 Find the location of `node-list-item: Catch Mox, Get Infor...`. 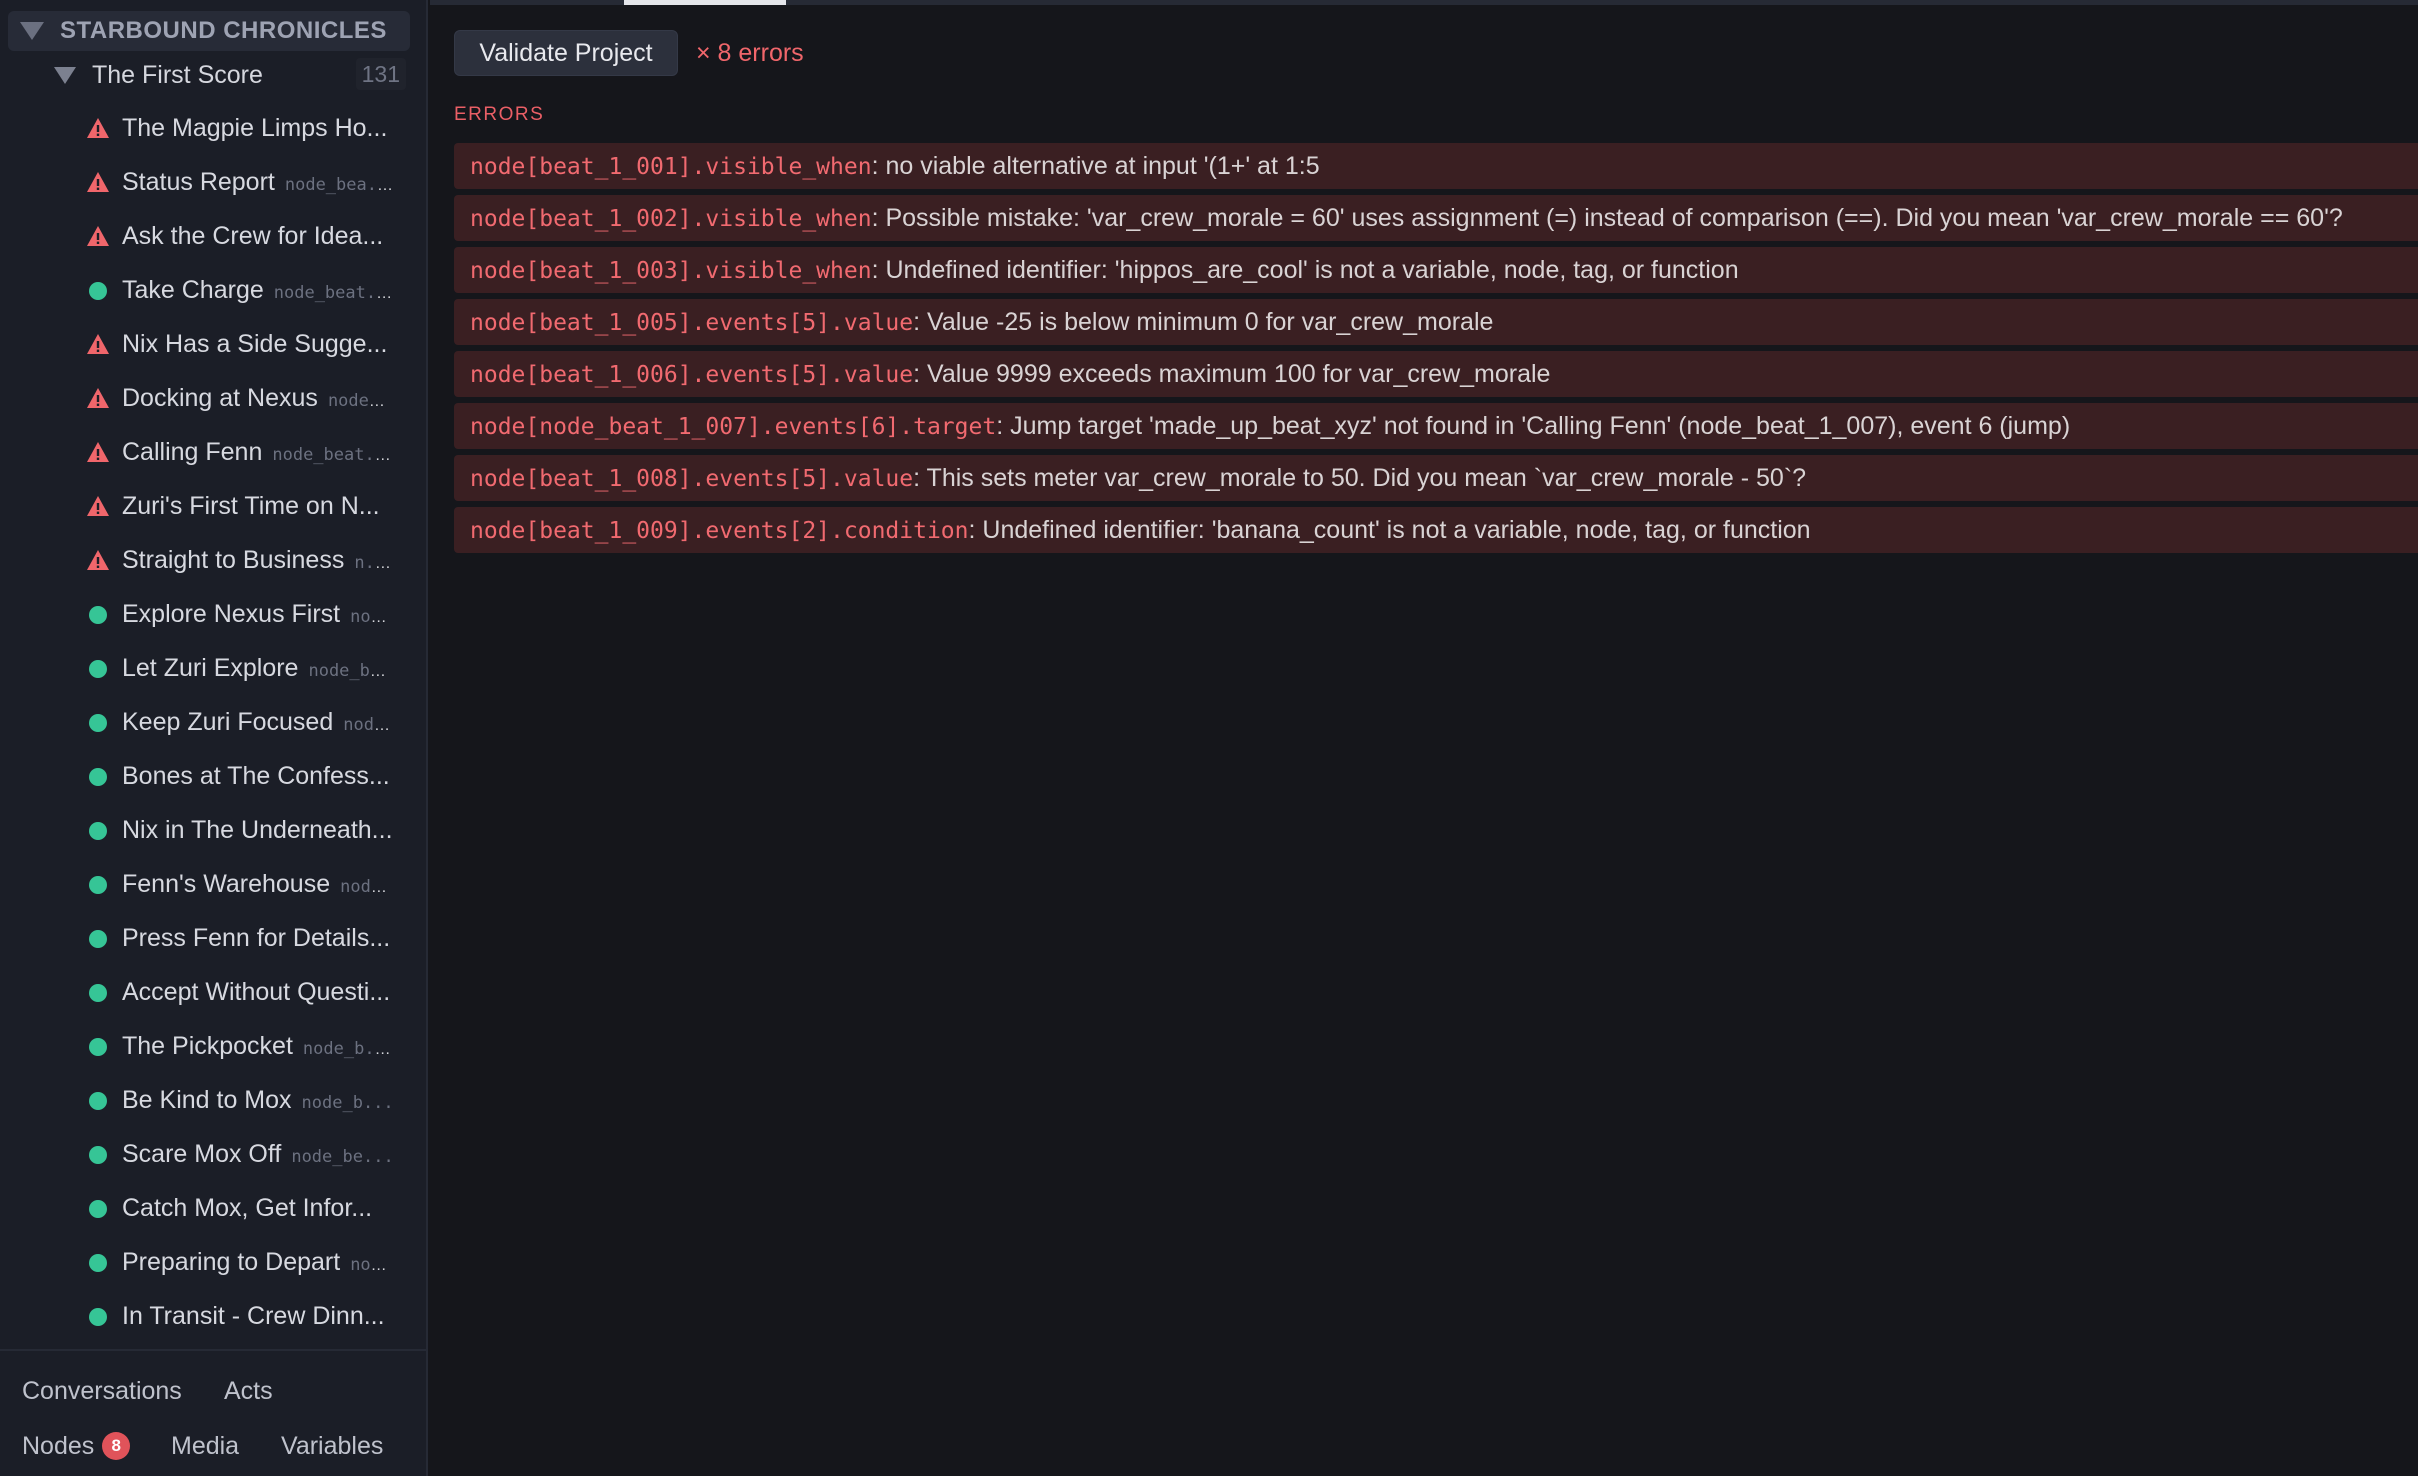

node-list-item: Catch Mox, Get Infor... is located at coordinates (214, 1208).